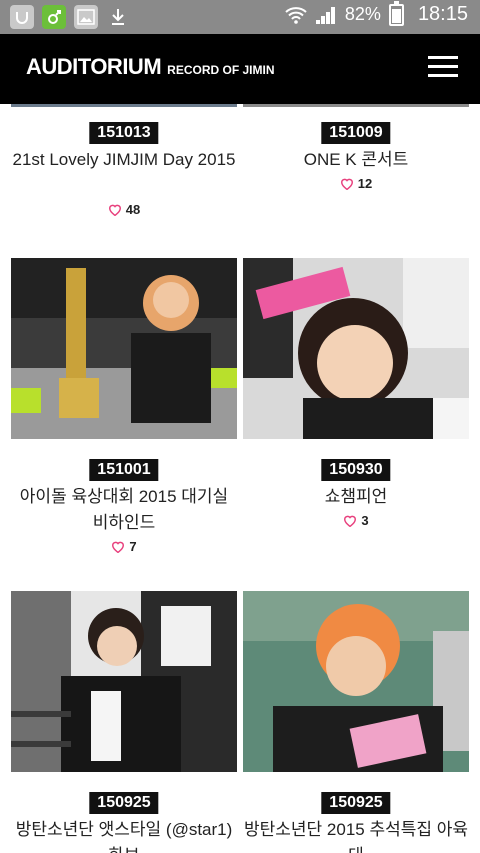  Describe the element at coordinates (356, 835) in the screenshot. I see `card-title: 방탄소년단 2015 추석특집 아육대` at that location.